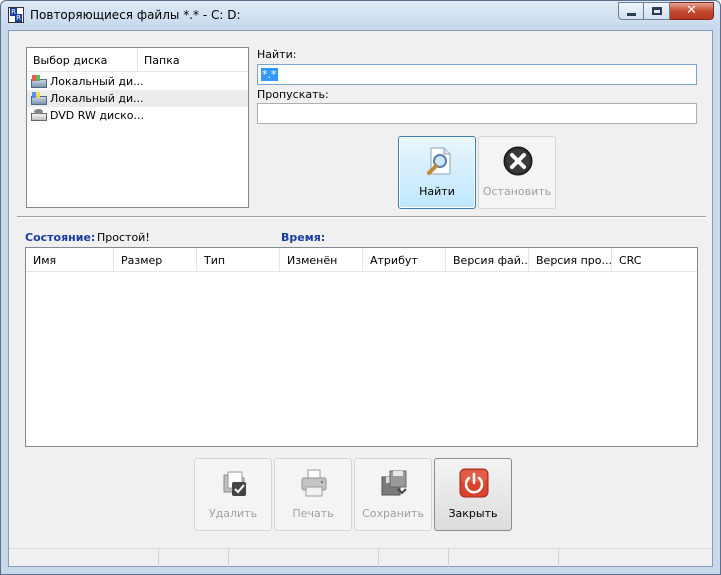 Image resolution: width=721 pixels, height=575 pixels. Describe the element at coordinates (234, 483) in the screenshot. I see `delete-folder-icon` at that location.